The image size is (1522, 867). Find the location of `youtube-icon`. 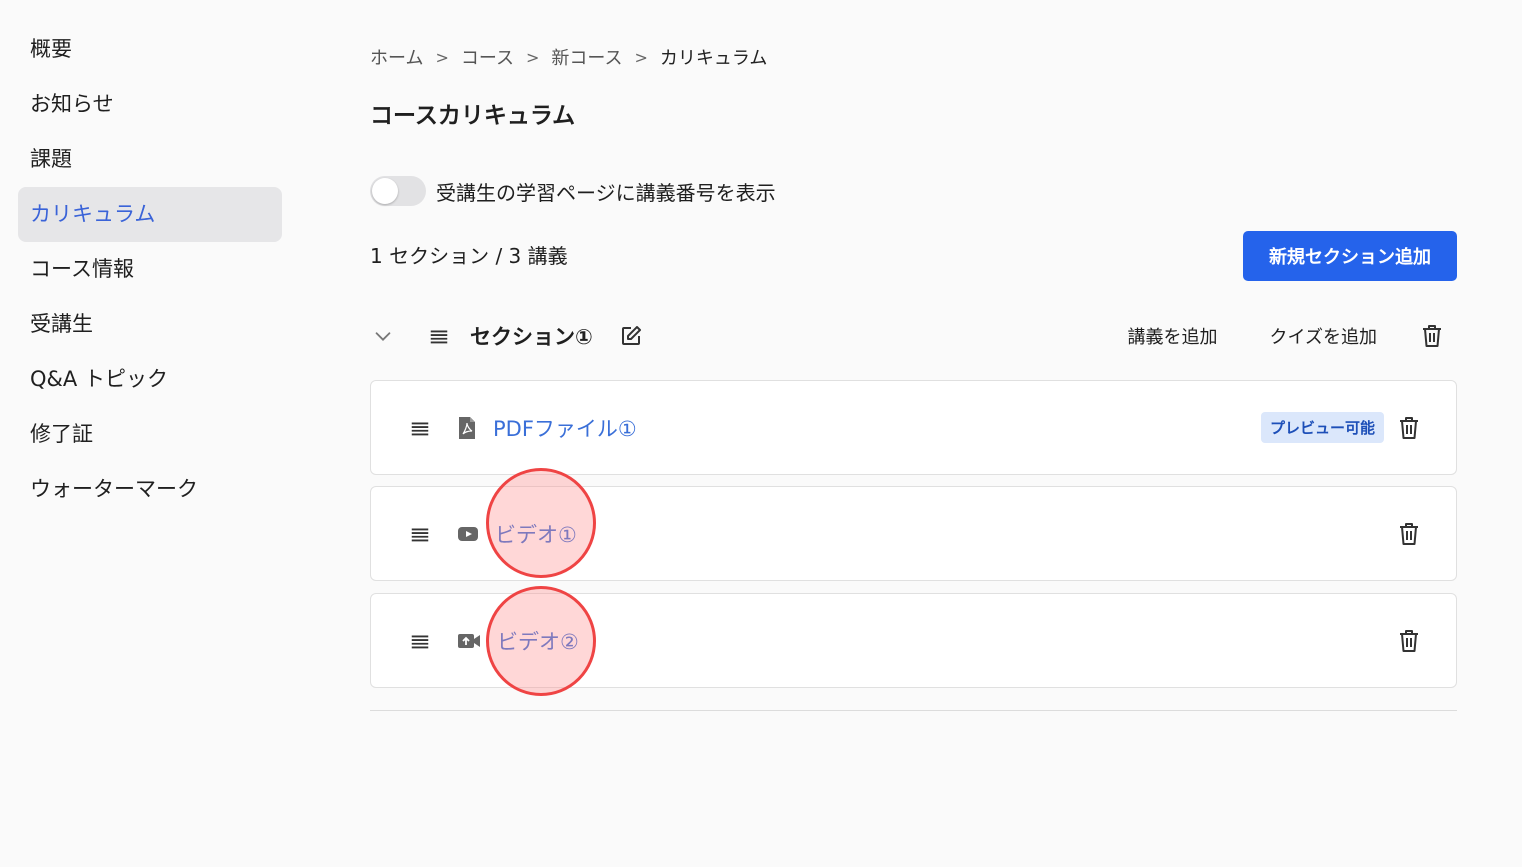

youtube-icon is located at coordinates (468, 534).